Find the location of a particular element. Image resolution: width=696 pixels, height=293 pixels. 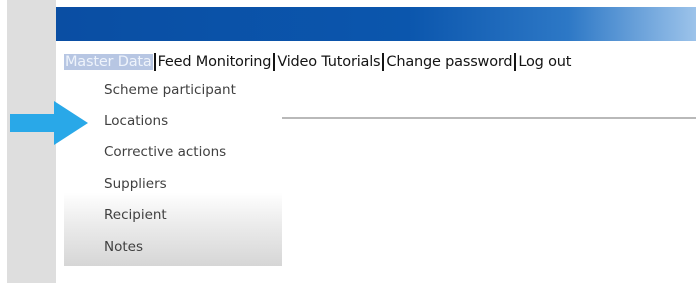

menu-item-locations: Locations is located at coordinates (136, 121).